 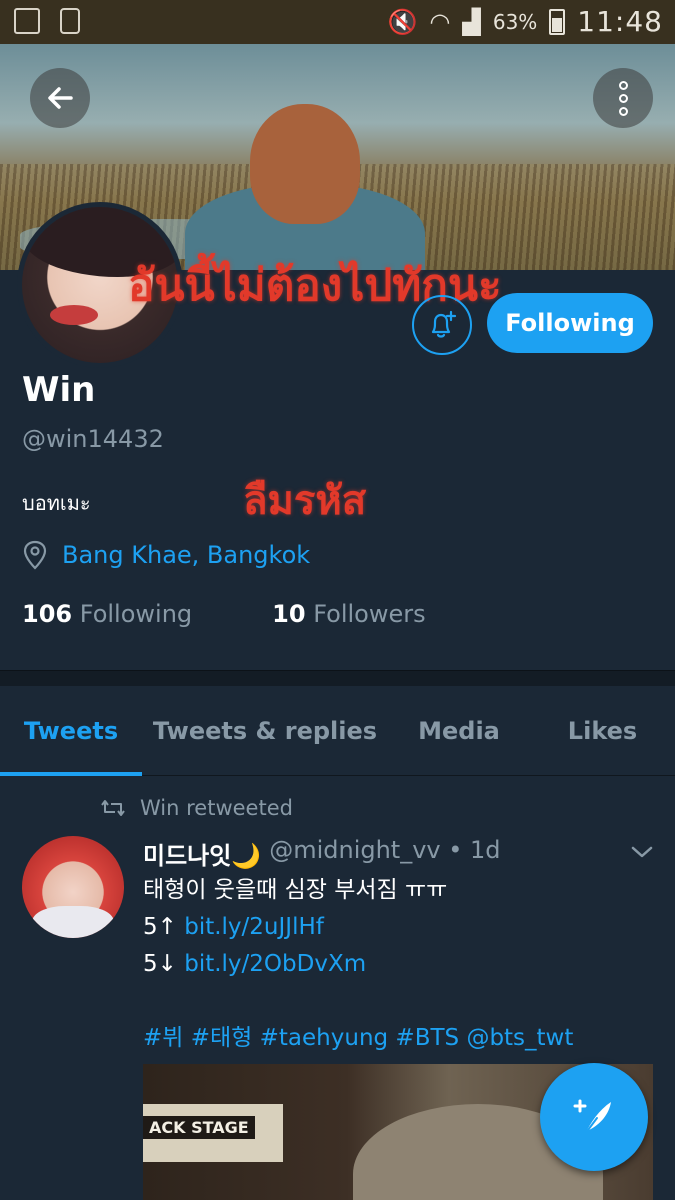 What do you see at coordinates (337, 22) in the screenshot?
I see `status-bar: 🔇 ◠ ▟ 63% 11:48` at bounding box center [337, 22].